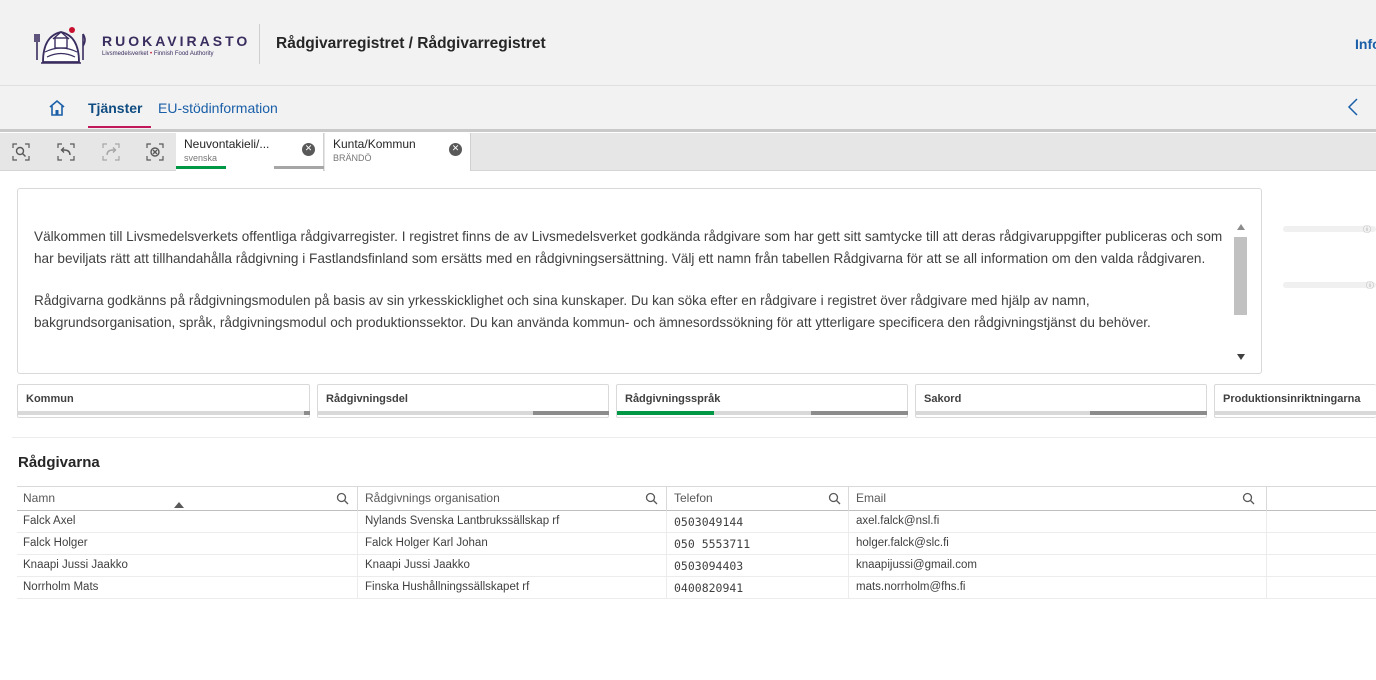 The image size is (1376, 680). I want to click on step-back-icon, so click(66, 152).